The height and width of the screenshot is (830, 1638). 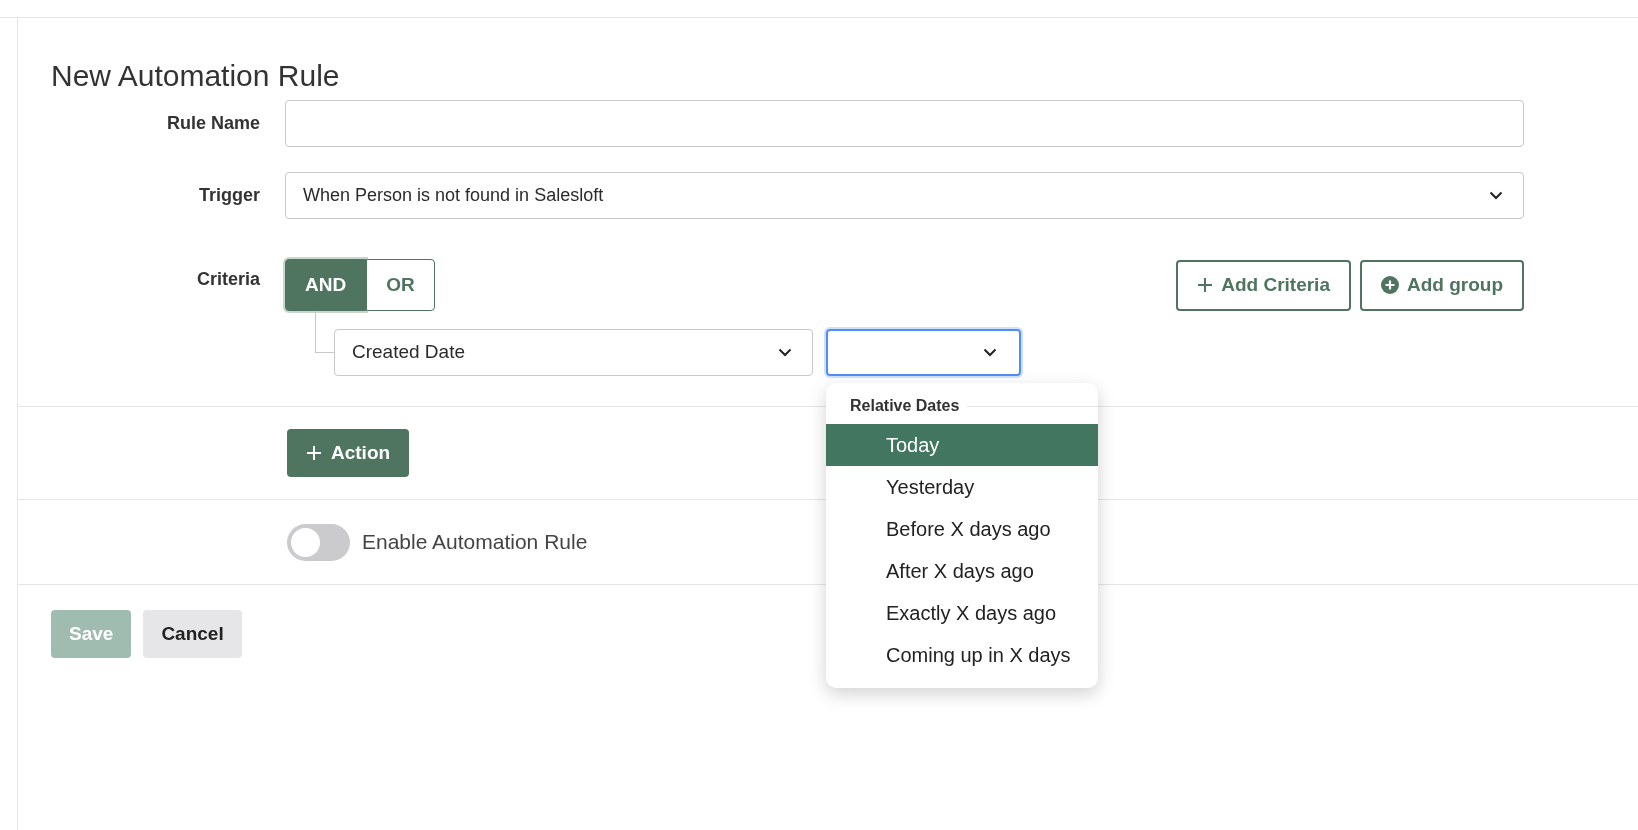 What do you see at coordinates (324, 332) in the screenshot?
I see `connector-line` at bounding box center [324, 332].